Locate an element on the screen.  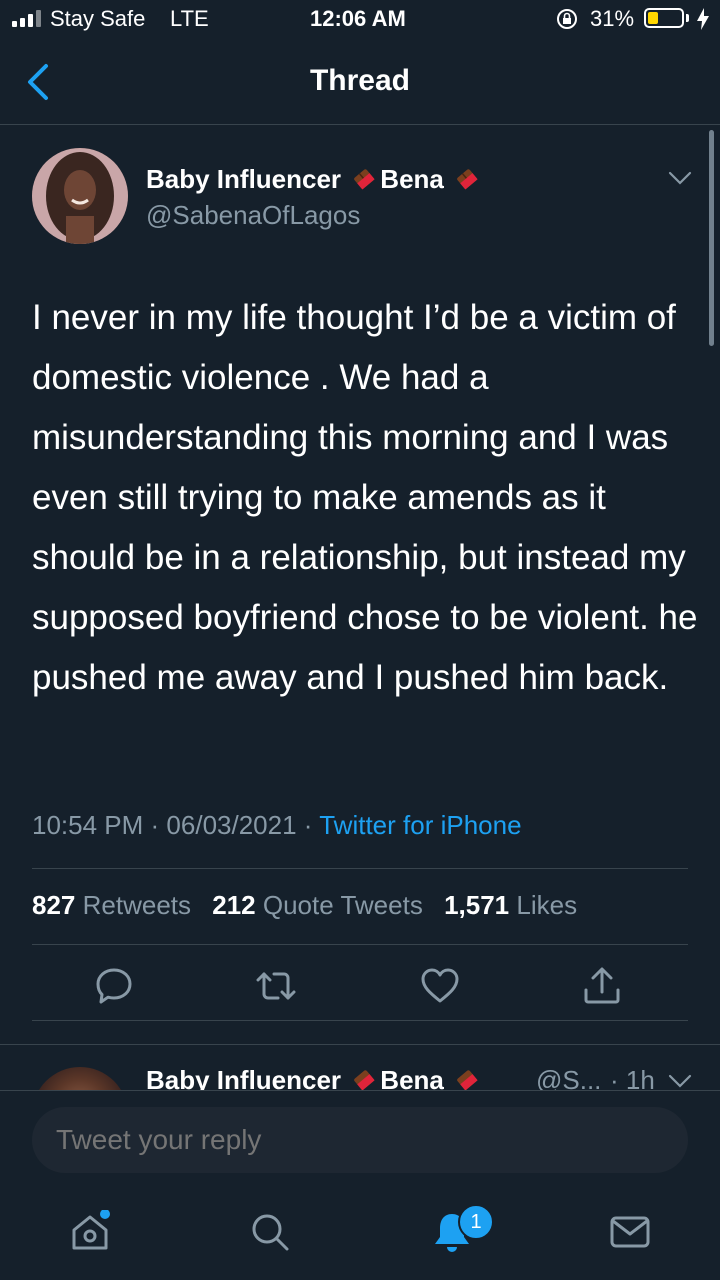
thread-header: Thread is located at coordinates (360, 82).